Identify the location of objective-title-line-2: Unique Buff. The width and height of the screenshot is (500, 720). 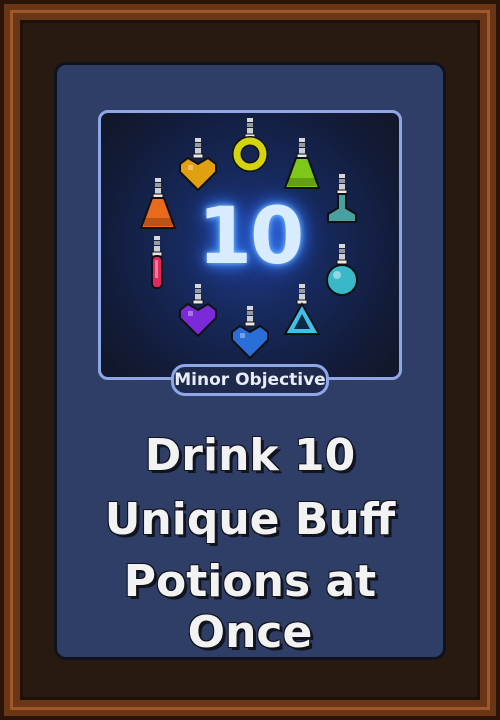
(250, 519).